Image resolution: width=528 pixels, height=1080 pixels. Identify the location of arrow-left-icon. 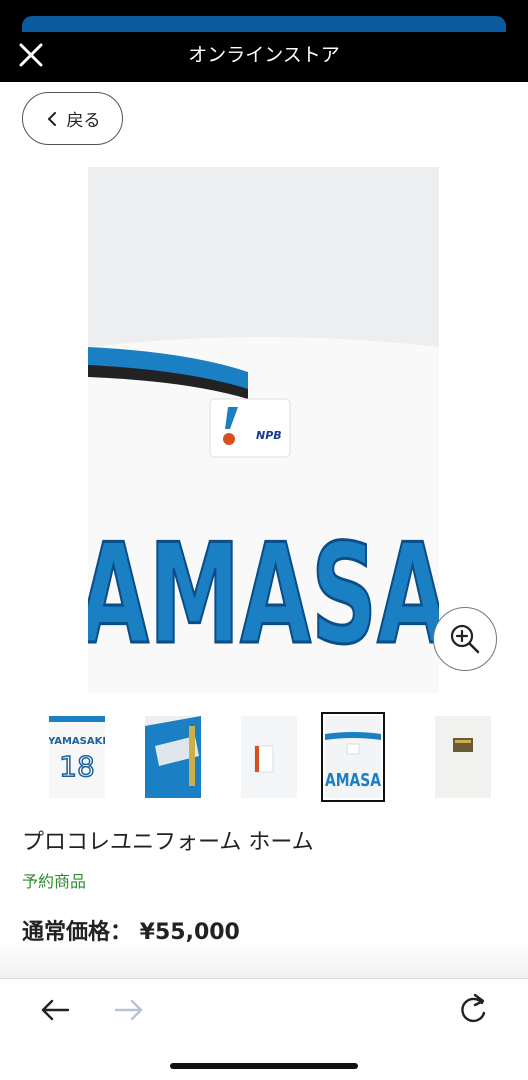
(55, 1010).